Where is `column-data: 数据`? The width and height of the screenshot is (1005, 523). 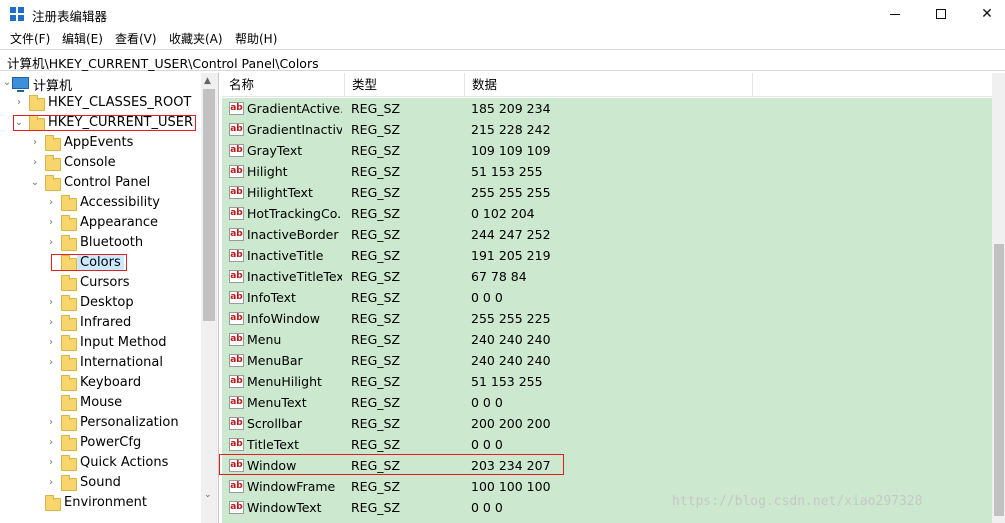 column-data: 数据 is located at coordinates (609, 85).